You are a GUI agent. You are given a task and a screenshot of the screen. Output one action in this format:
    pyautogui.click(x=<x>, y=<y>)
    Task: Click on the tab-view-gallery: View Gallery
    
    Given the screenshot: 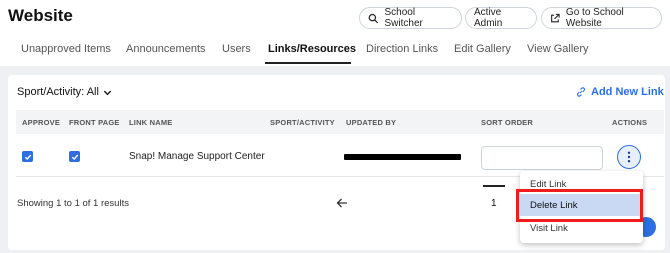 What is the action you would take?
    pyautogui.click(x=558, y=49)
    